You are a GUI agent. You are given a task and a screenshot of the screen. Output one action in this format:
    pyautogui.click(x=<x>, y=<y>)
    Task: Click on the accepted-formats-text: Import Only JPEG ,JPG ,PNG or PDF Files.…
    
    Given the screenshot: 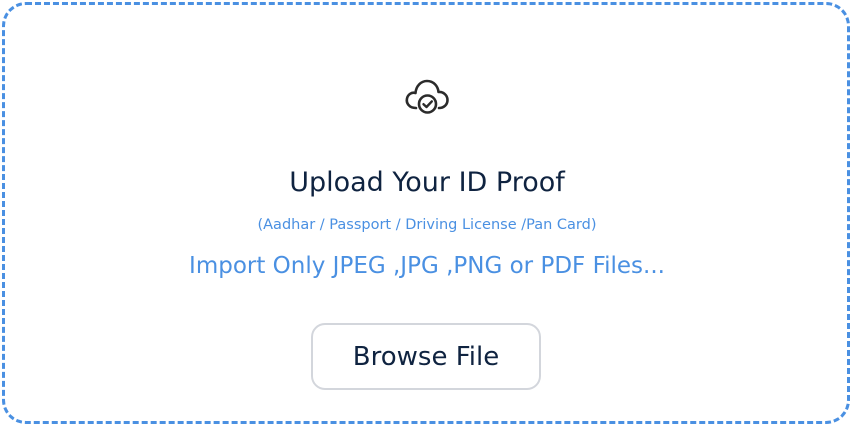 What is the action you would take?
    pyautogui.click(x=427, y=266)
    